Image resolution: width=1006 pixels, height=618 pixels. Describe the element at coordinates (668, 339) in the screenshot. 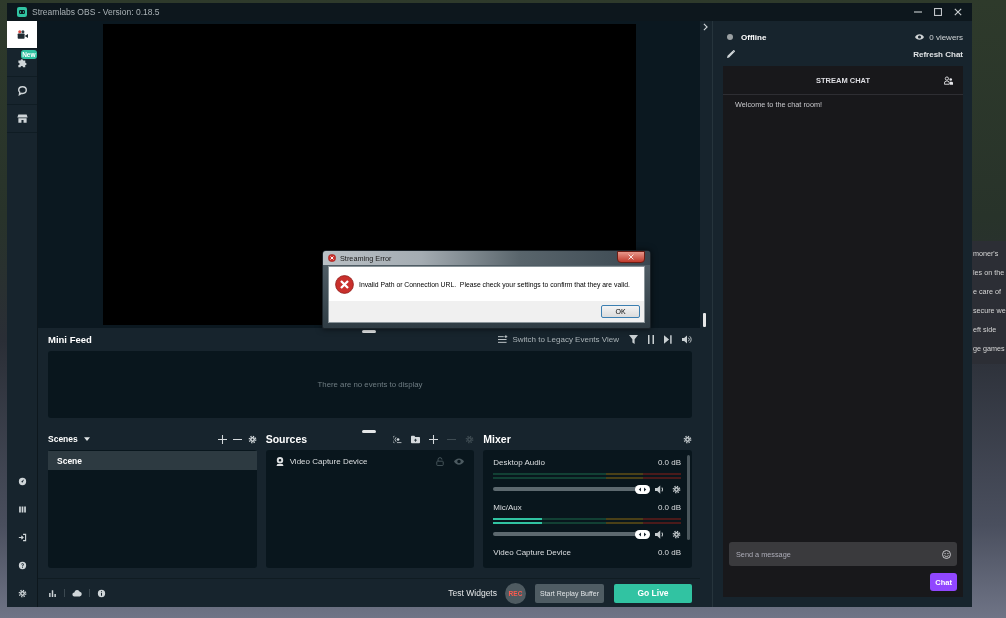

I see `skip-forward-icon` at that location.